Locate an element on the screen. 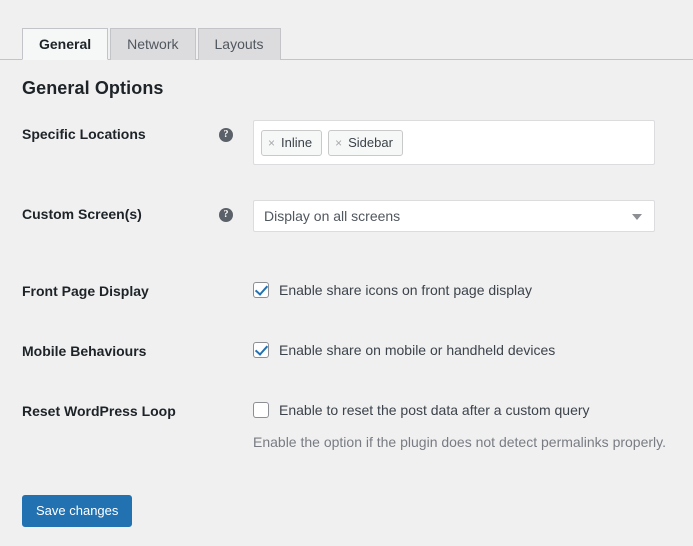  custom-screens-label: Custom Screen(s) is located at coordinates (82, 214).